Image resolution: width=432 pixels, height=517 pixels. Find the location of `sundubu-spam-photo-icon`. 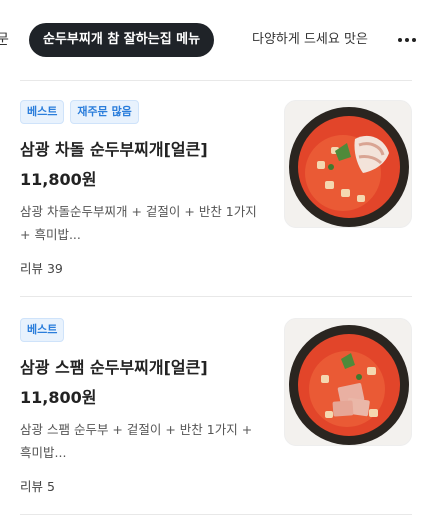

sundubu-spam-photo-icon is located at coordinates (348, 382).